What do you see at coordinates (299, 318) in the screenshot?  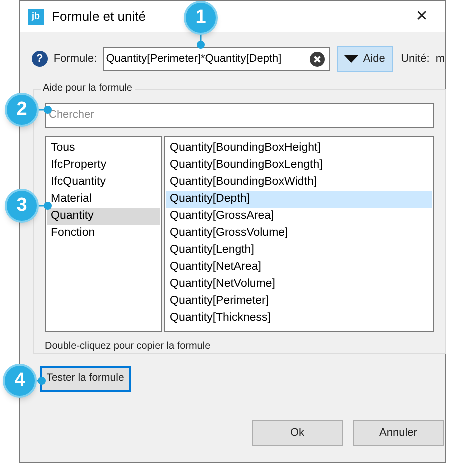 I see `formula-item: Quantity[Thickness]` at bounding box center [299, 318].